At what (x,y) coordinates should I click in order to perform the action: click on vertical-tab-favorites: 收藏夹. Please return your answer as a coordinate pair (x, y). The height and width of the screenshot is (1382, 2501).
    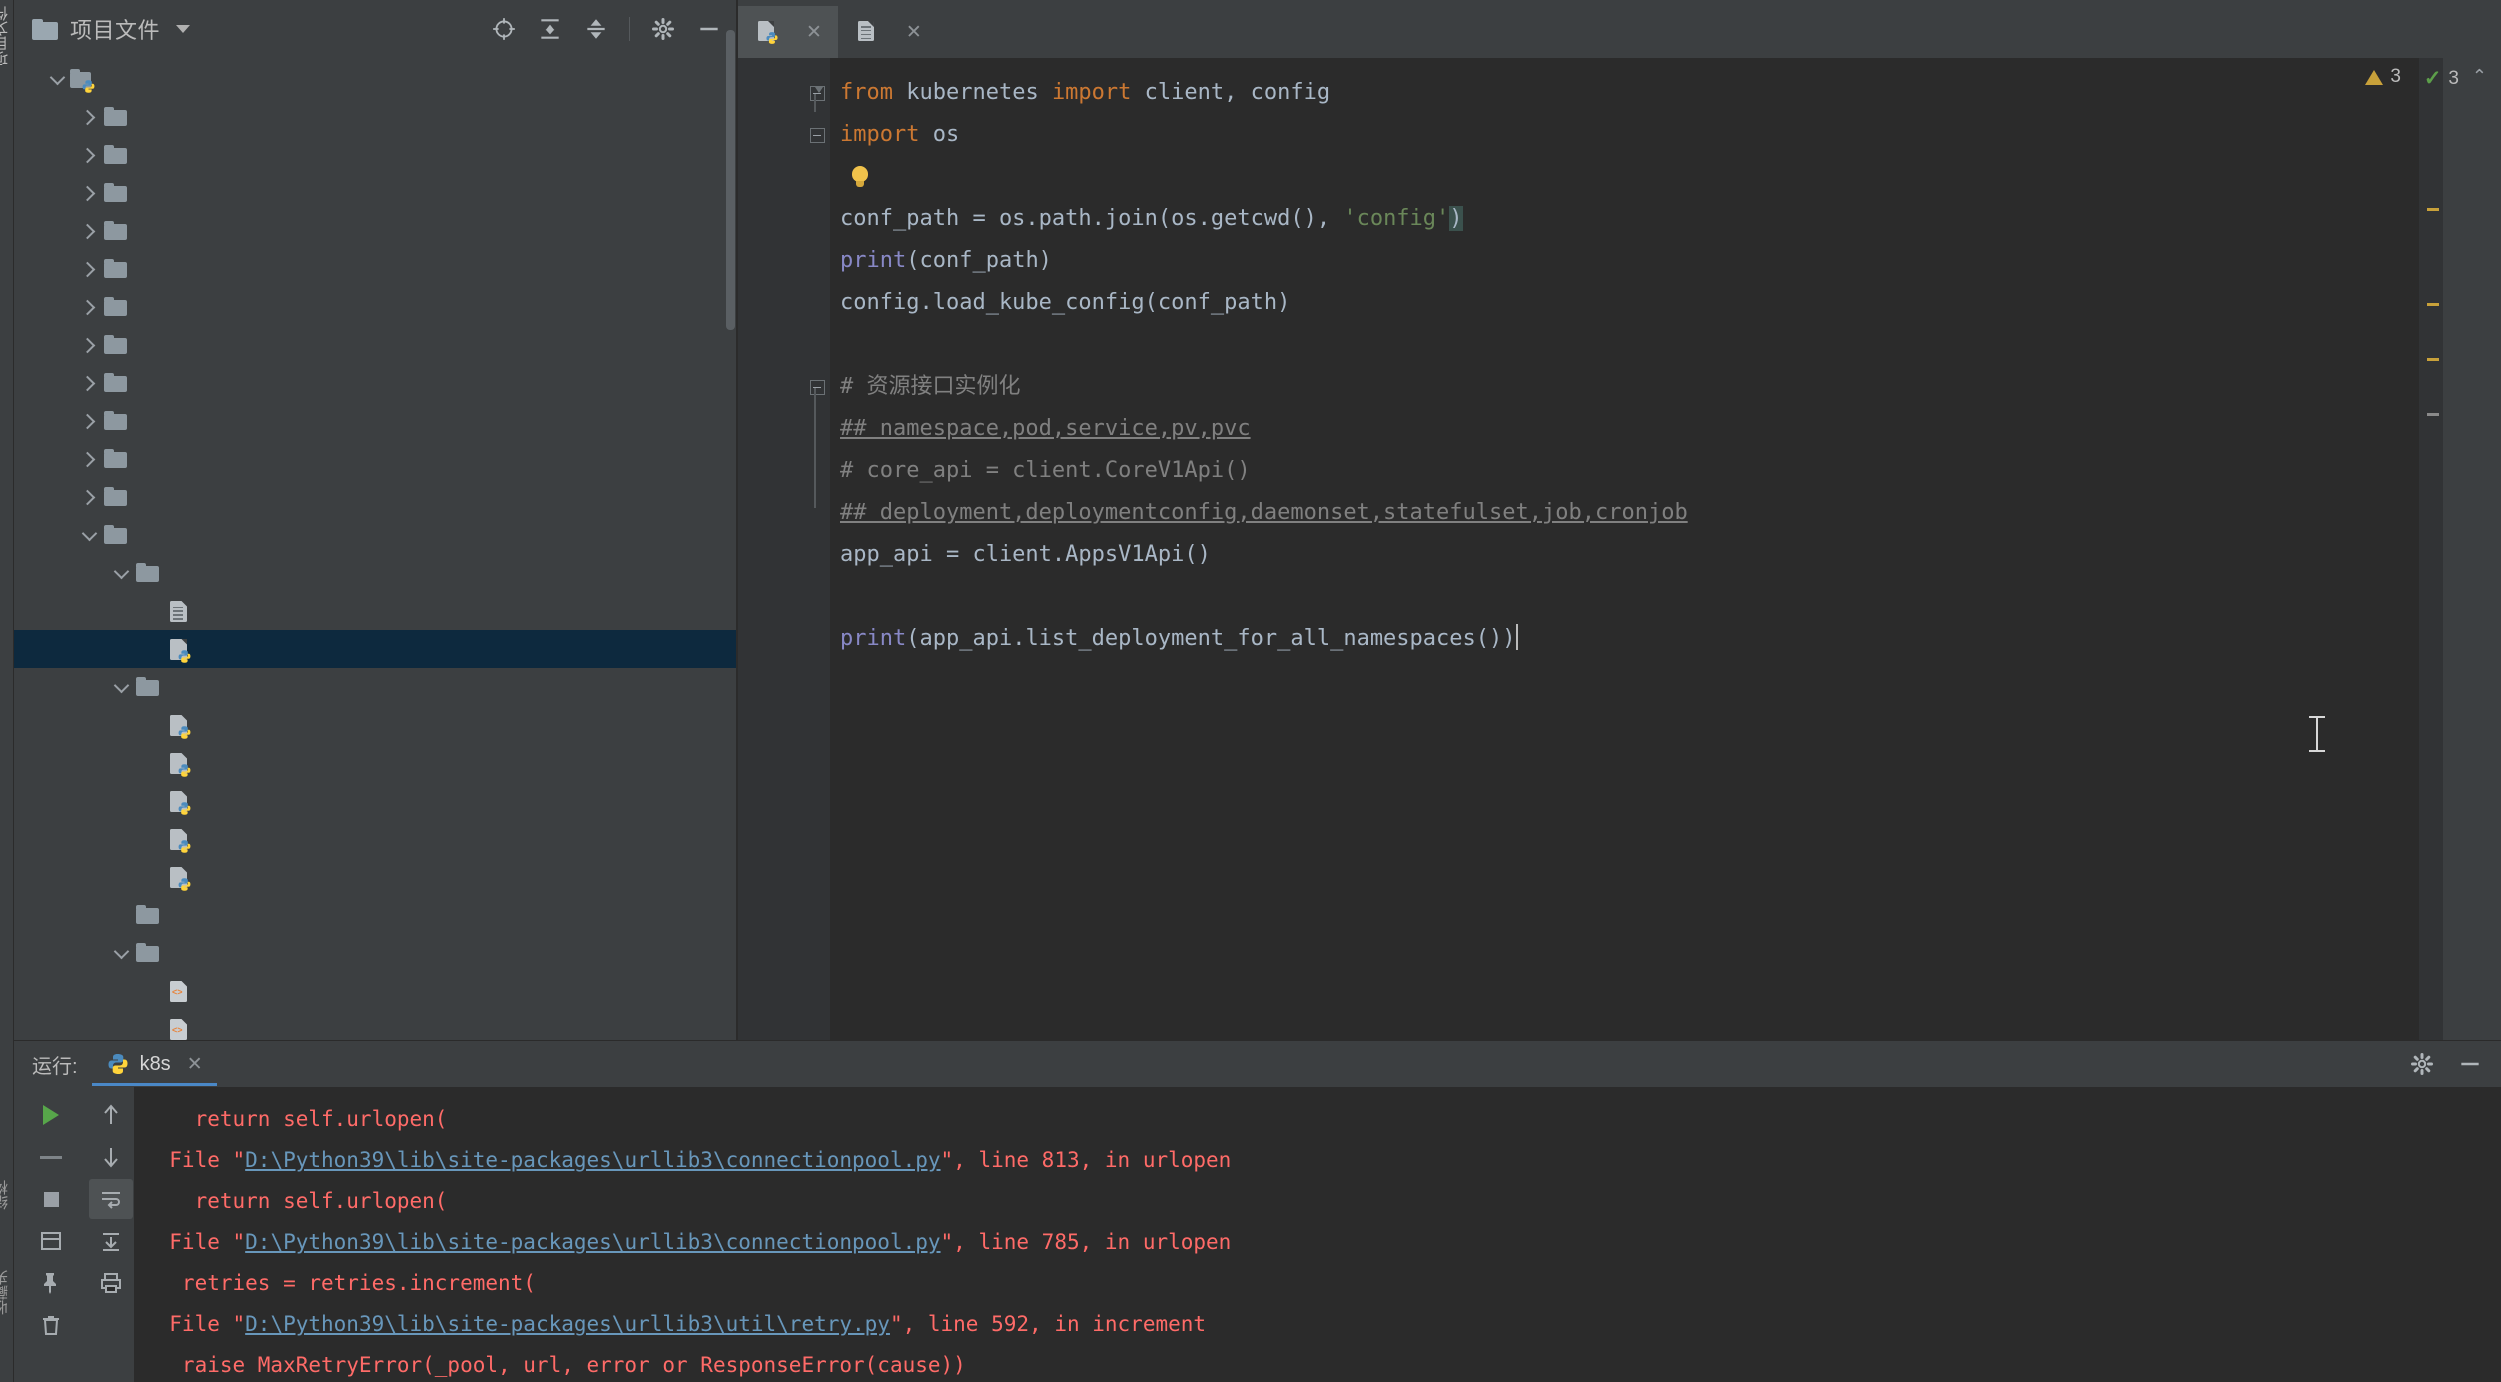
    Looking at the image, I should click on (6, 1292).